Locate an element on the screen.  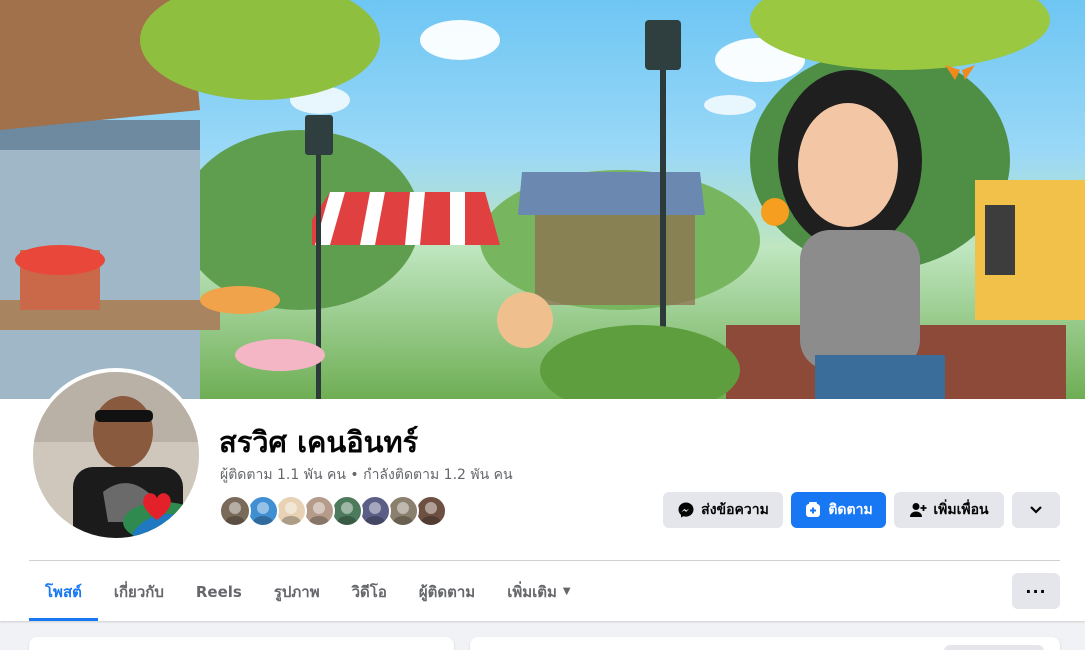
follow-button: ติดตาม is located at coordinates (838, 510).